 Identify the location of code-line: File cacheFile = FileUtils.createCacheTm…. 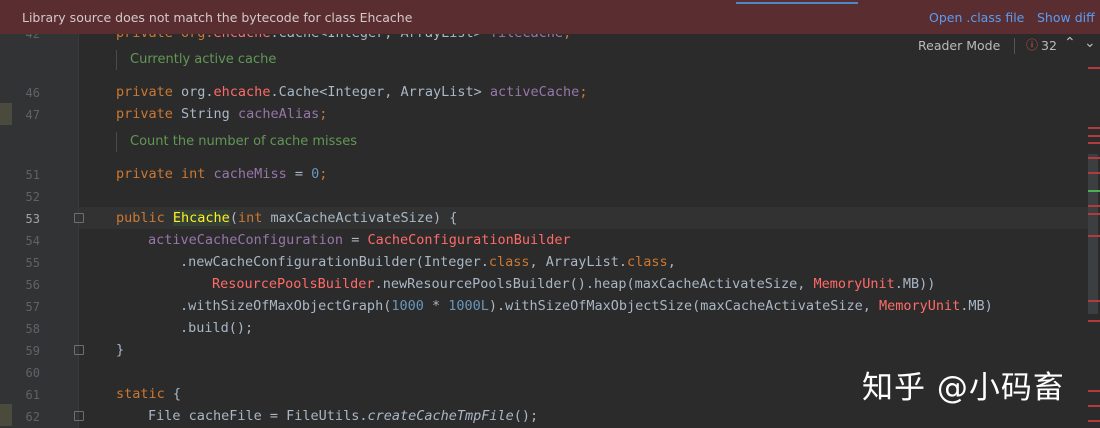
(343, 416).